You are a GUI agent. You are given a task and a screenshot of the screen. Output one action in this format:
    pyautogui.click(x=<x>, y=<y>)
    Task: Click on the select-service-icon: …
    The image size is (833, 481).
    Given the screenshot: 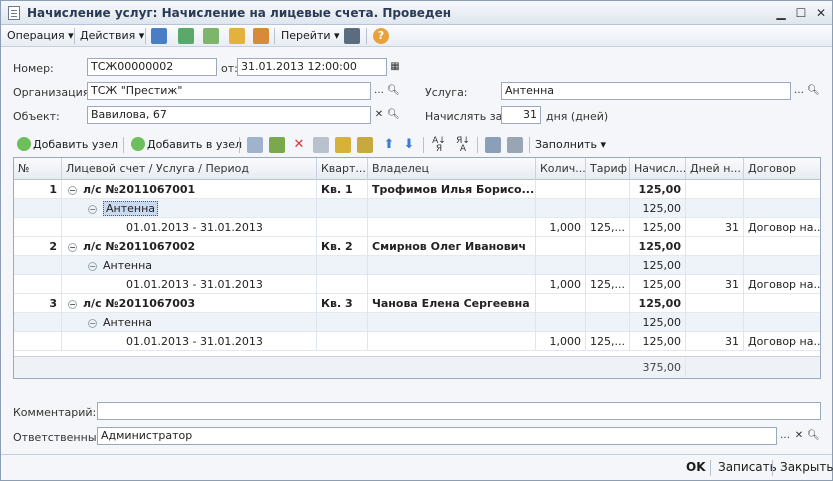 What is the action you would take?
    pyautogui.click(x=799, y=91)
    